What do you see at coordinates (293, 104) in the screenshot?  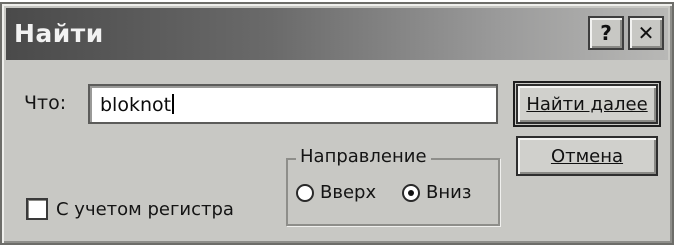 I see `find-what-input: bloknot` at bounding box center [293, 104].